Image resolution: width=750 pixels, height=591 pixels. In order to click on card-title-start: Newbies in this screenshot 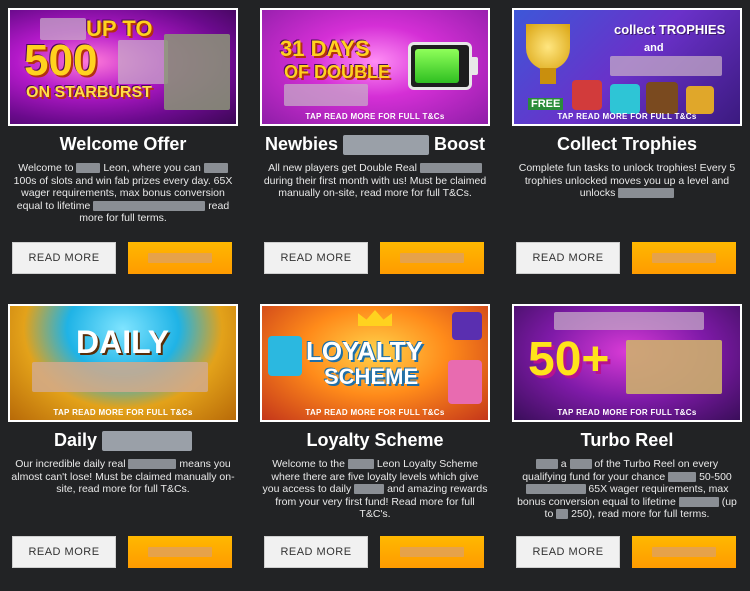, I will do `click(301, 144)`.